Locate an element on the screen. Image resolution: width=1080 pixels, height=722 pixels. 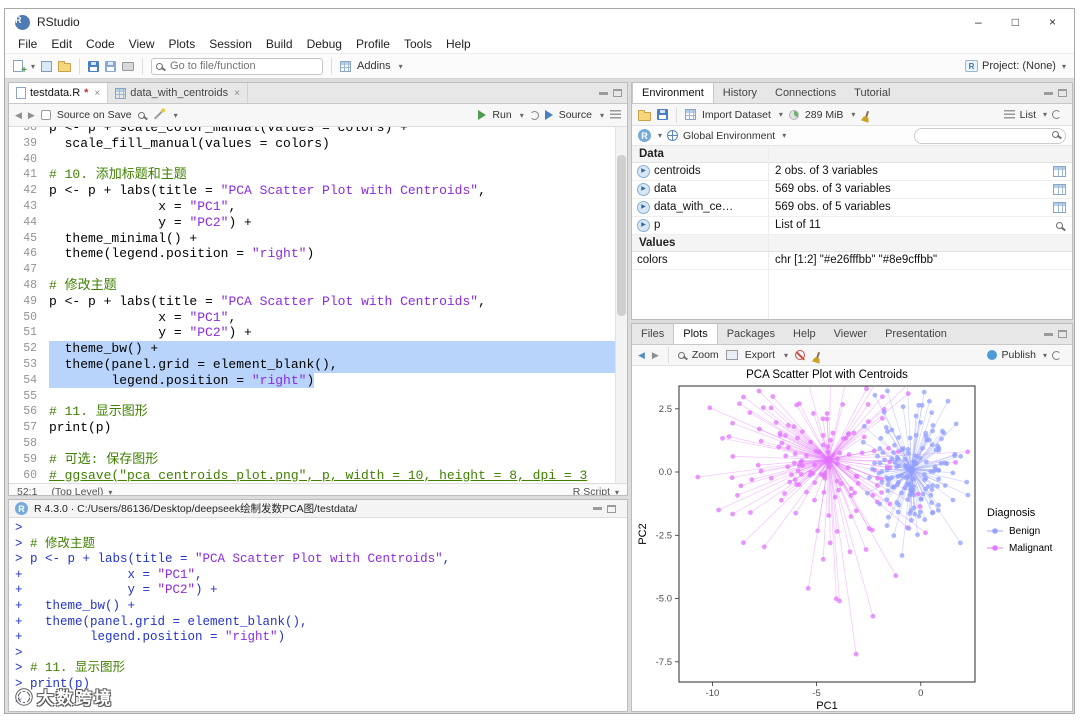
menu-view: View is located at coordinates (142, 44).